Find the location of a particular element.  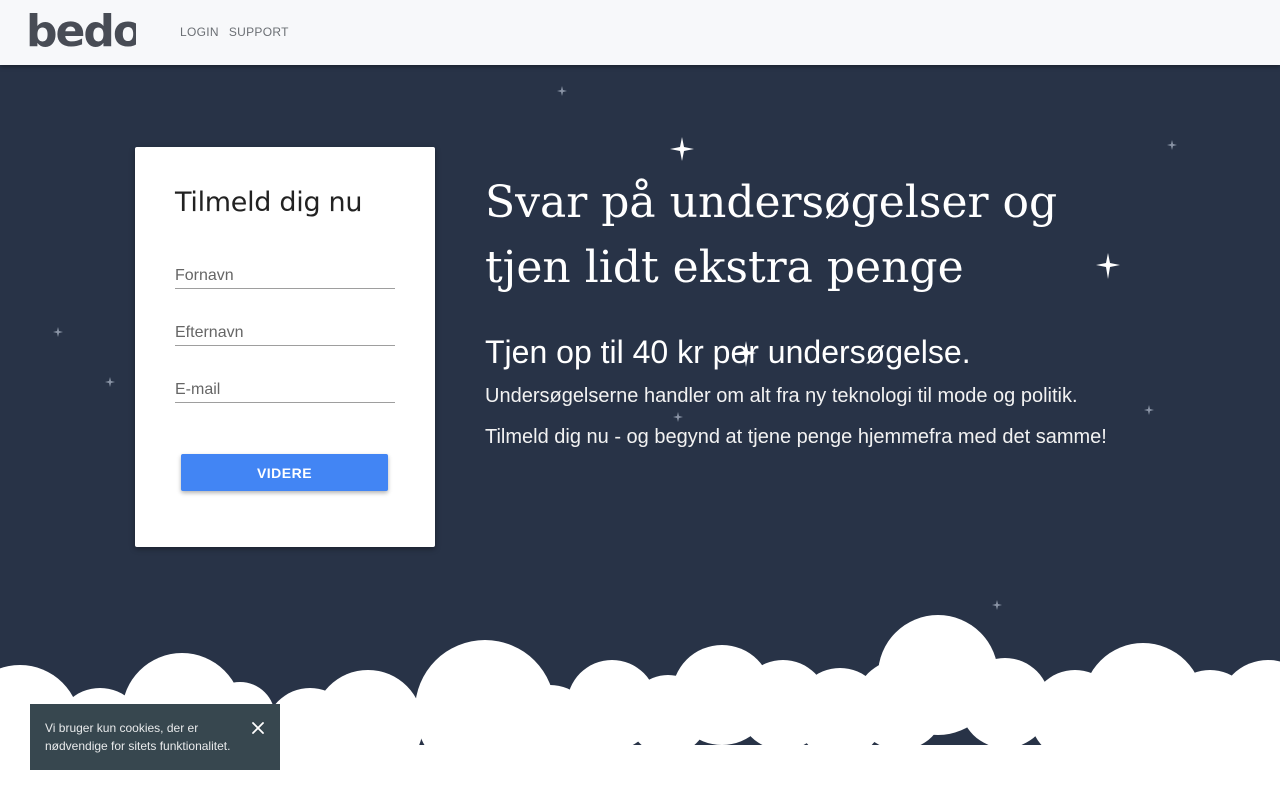

close-icon is located at coordinates (258, 728).